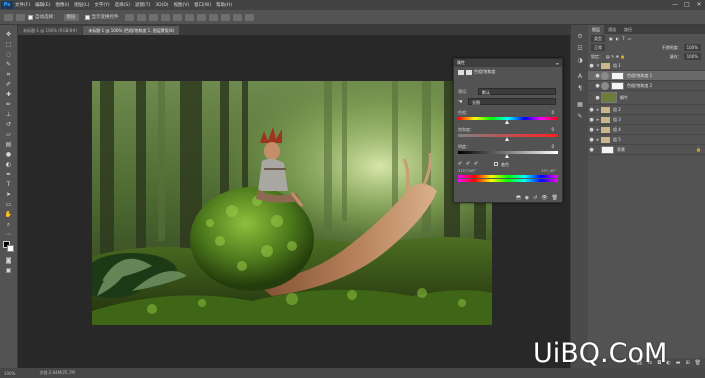 Image resolution: width=705 pixels, height=378 pixels. I want to click on align-bottom-icon, so click(153, 17).